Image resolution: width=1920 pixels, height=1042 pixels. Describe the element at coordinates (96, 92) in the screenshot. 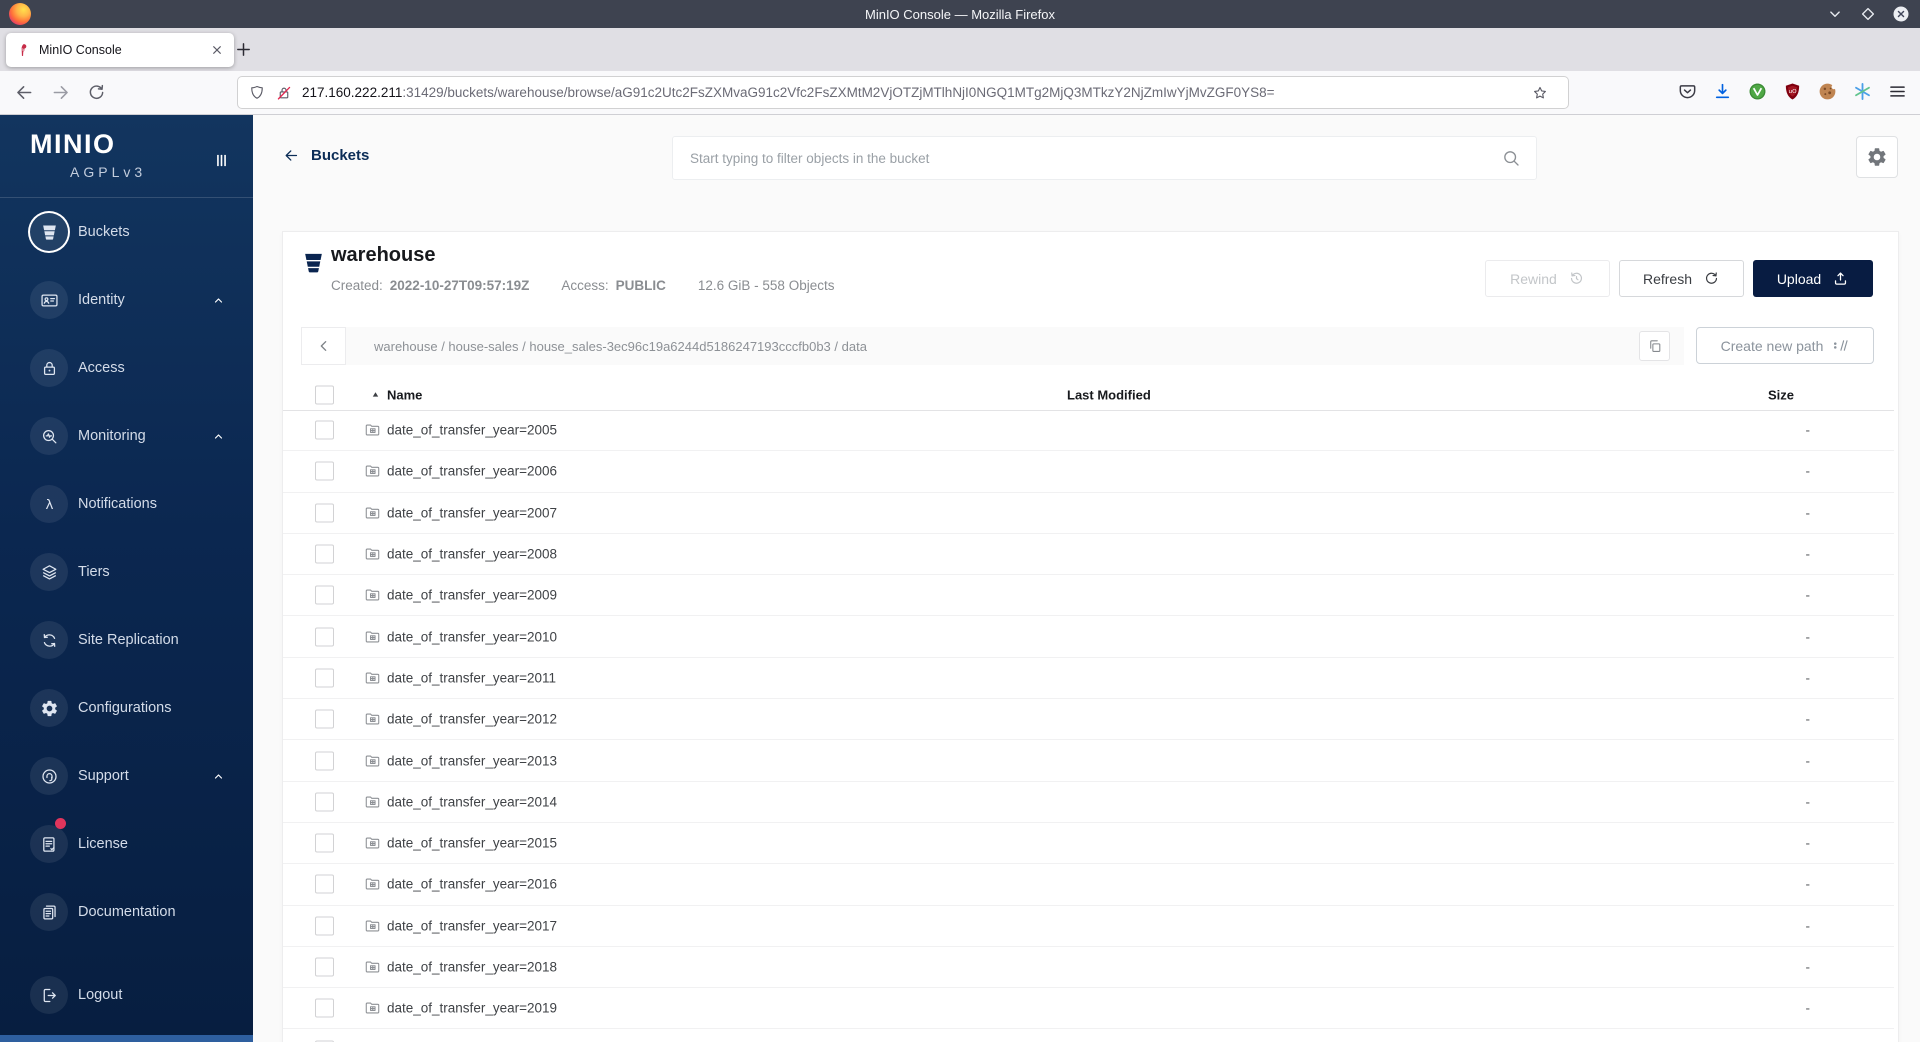

I see `browser-reload-button` at that location.